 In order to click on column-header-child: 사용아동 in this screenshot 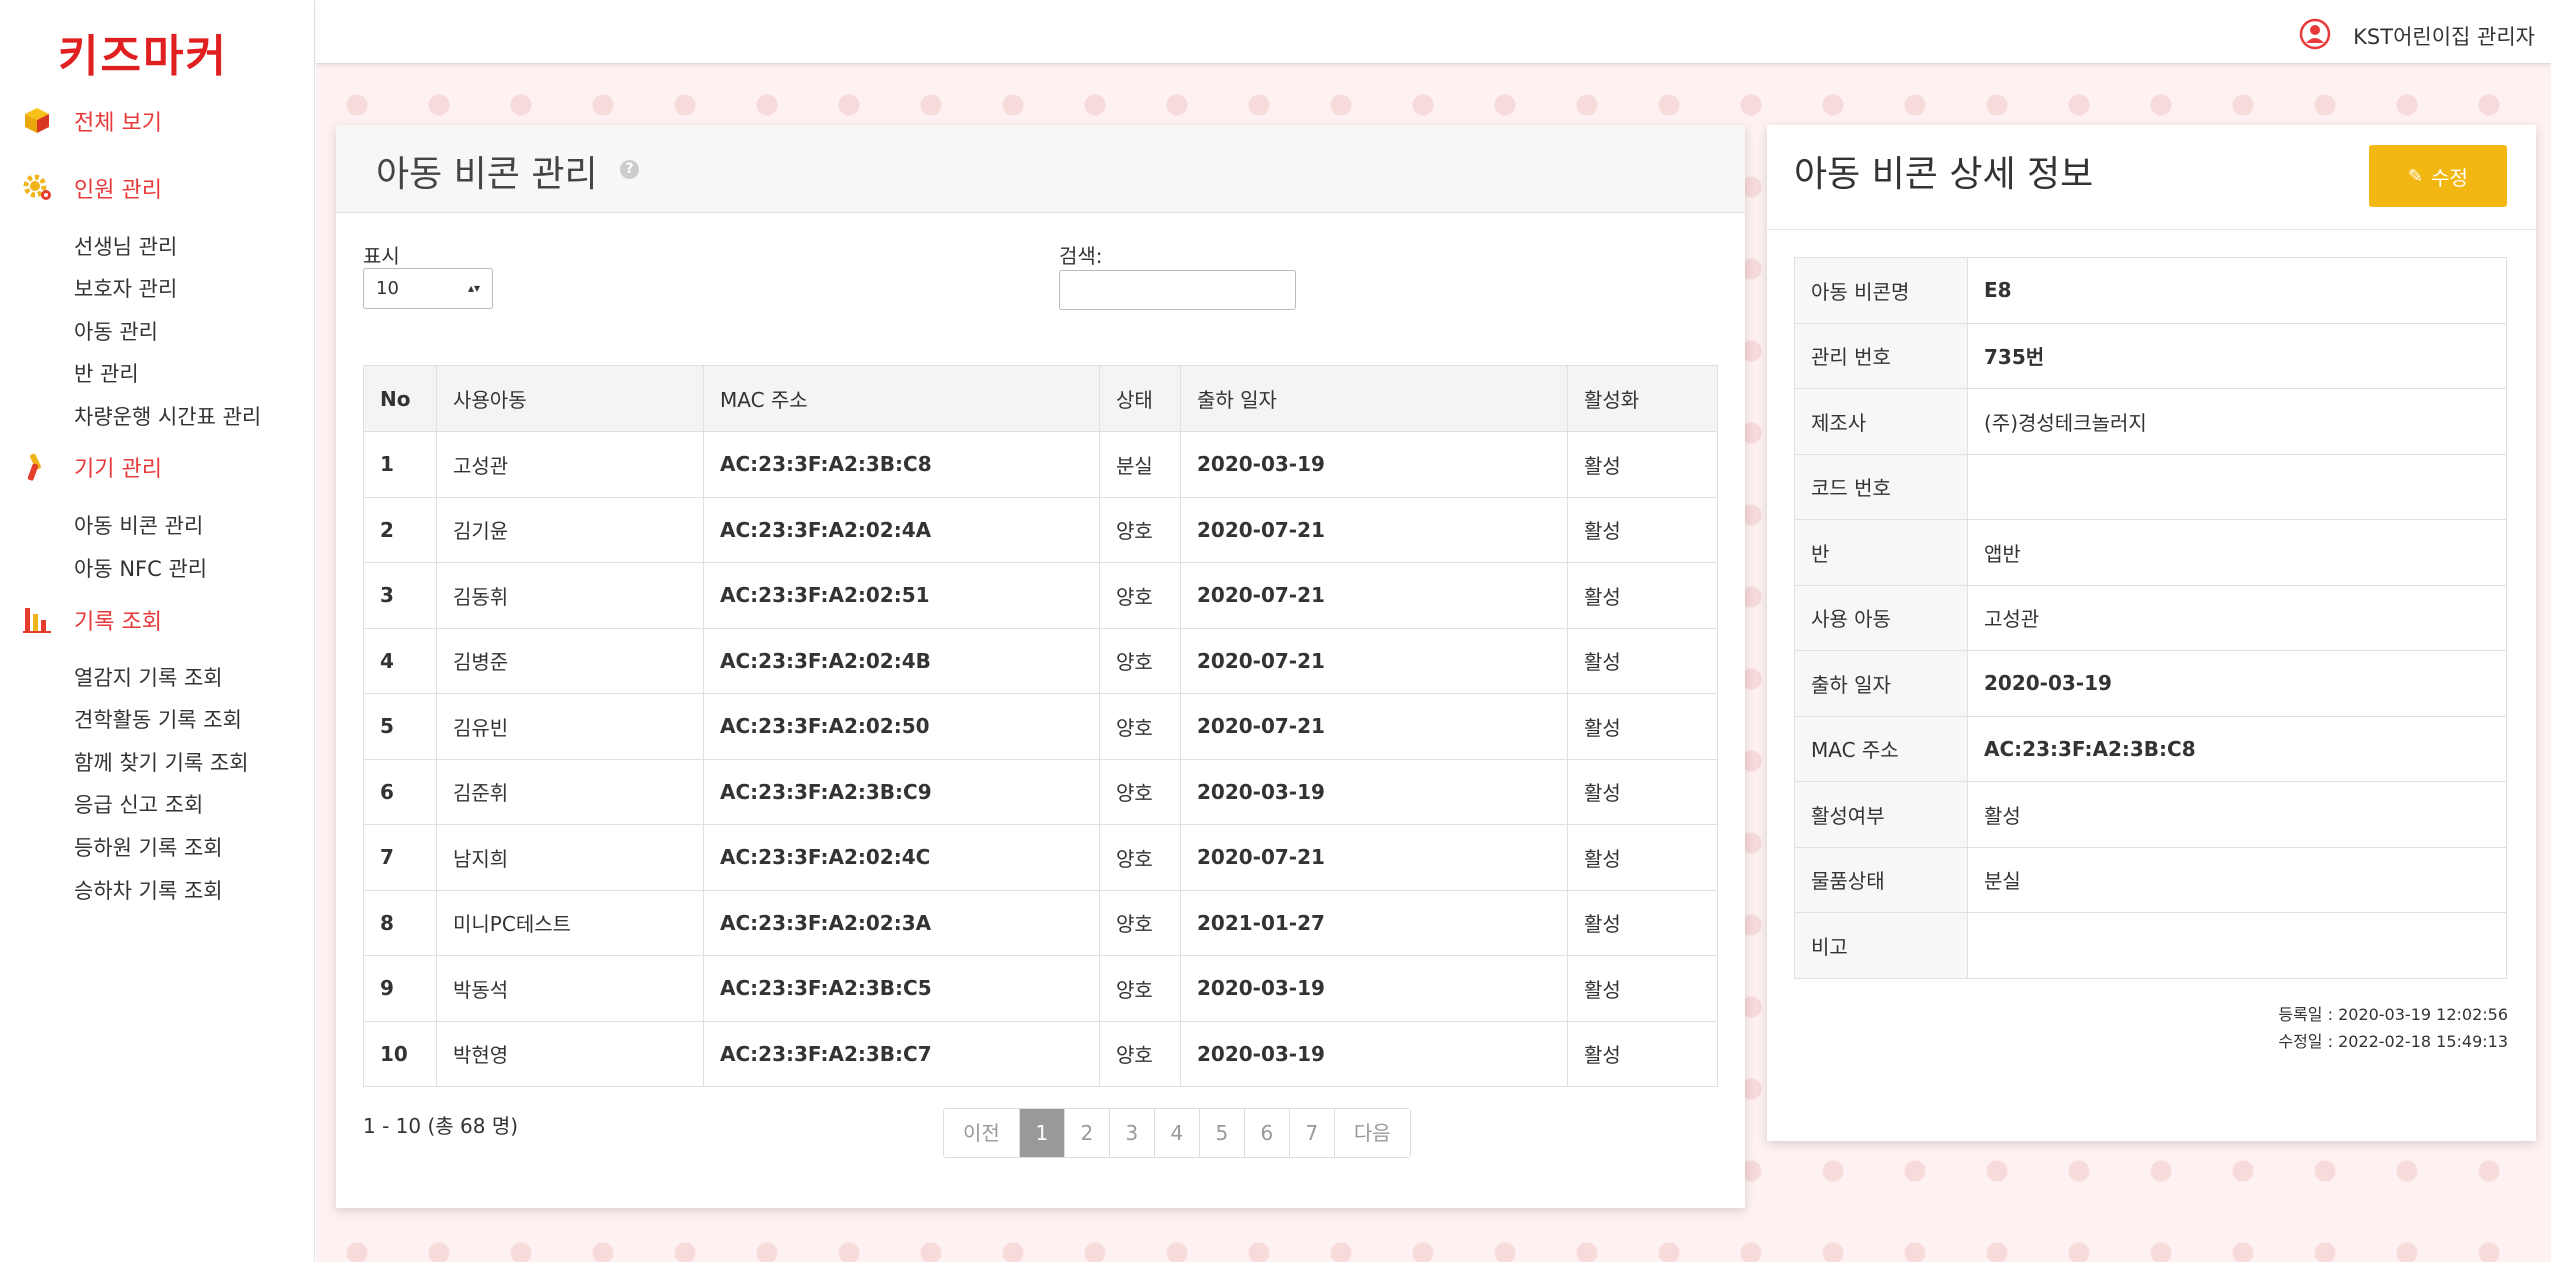, I will do `click(570, 398)`.